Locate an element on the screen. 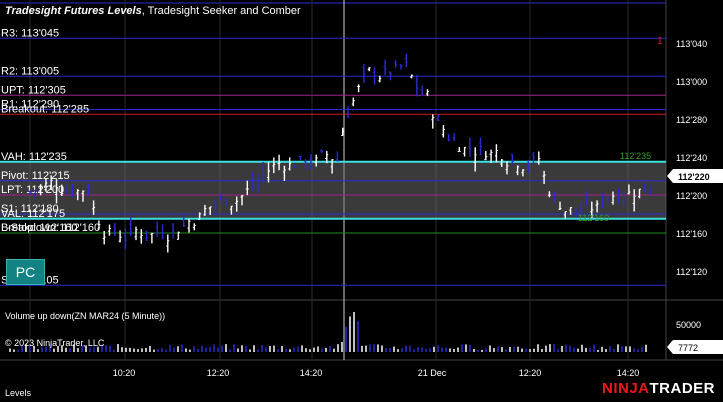 This screenshot has width=723, height=402. value-area-band is located at coordinates (333, 190).